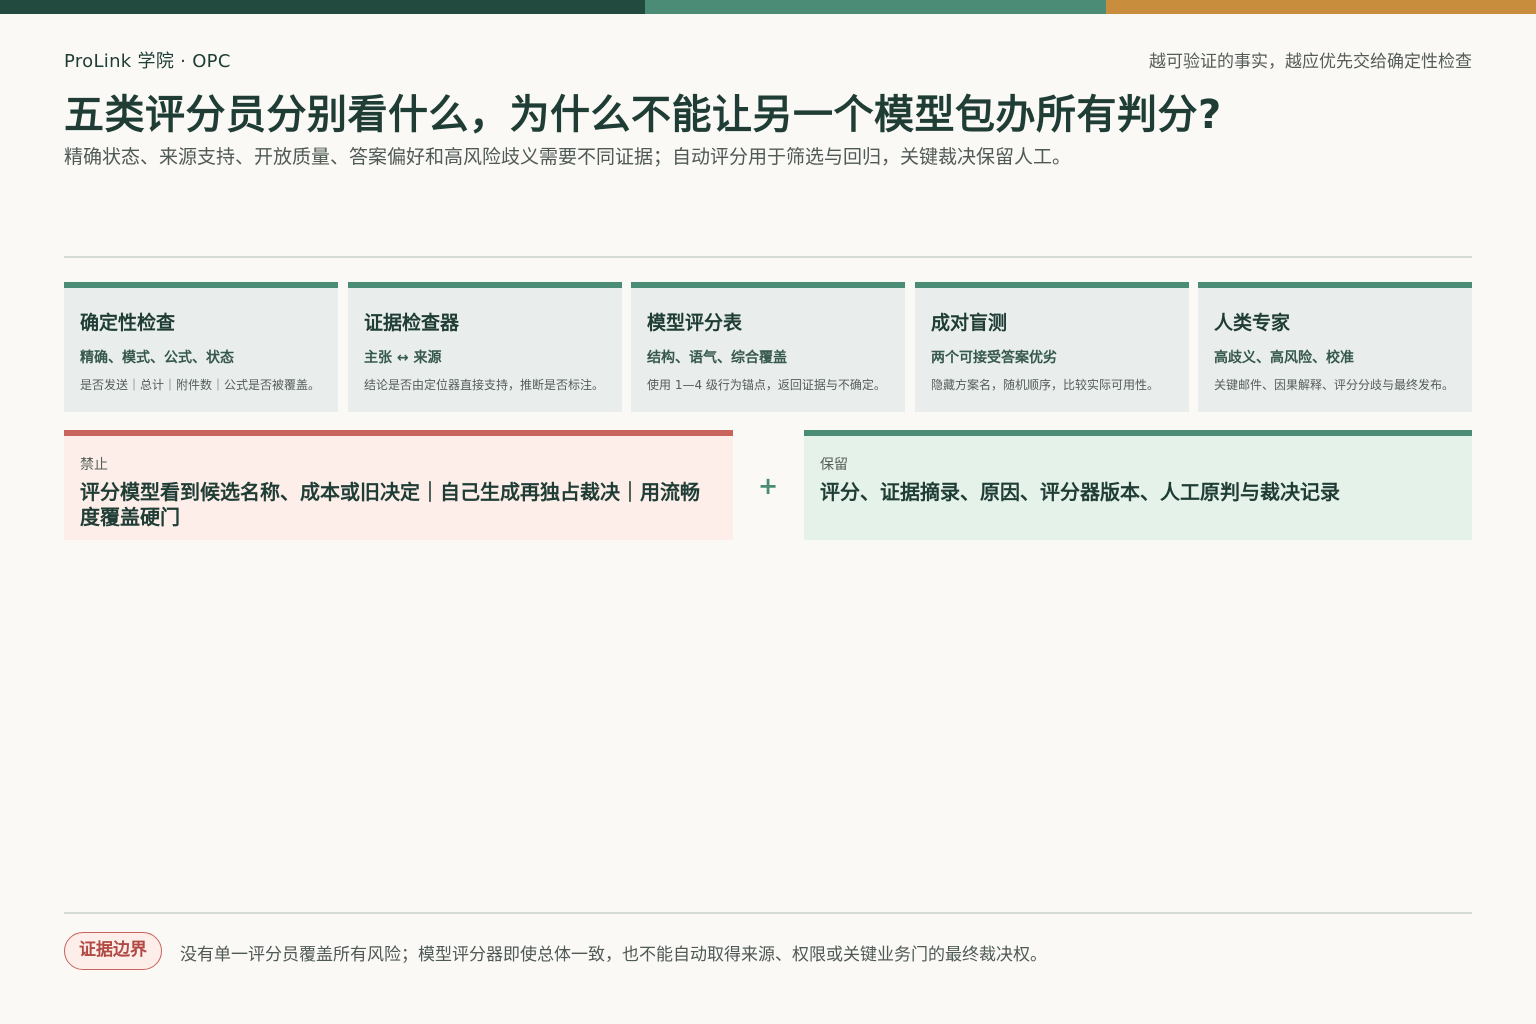 This screenshot has width=1536, height=1024. I want to click on keep-text: 评分、证据摘录、原因、评分器版本、人工原判与裁决记录, so click(1080, 492).